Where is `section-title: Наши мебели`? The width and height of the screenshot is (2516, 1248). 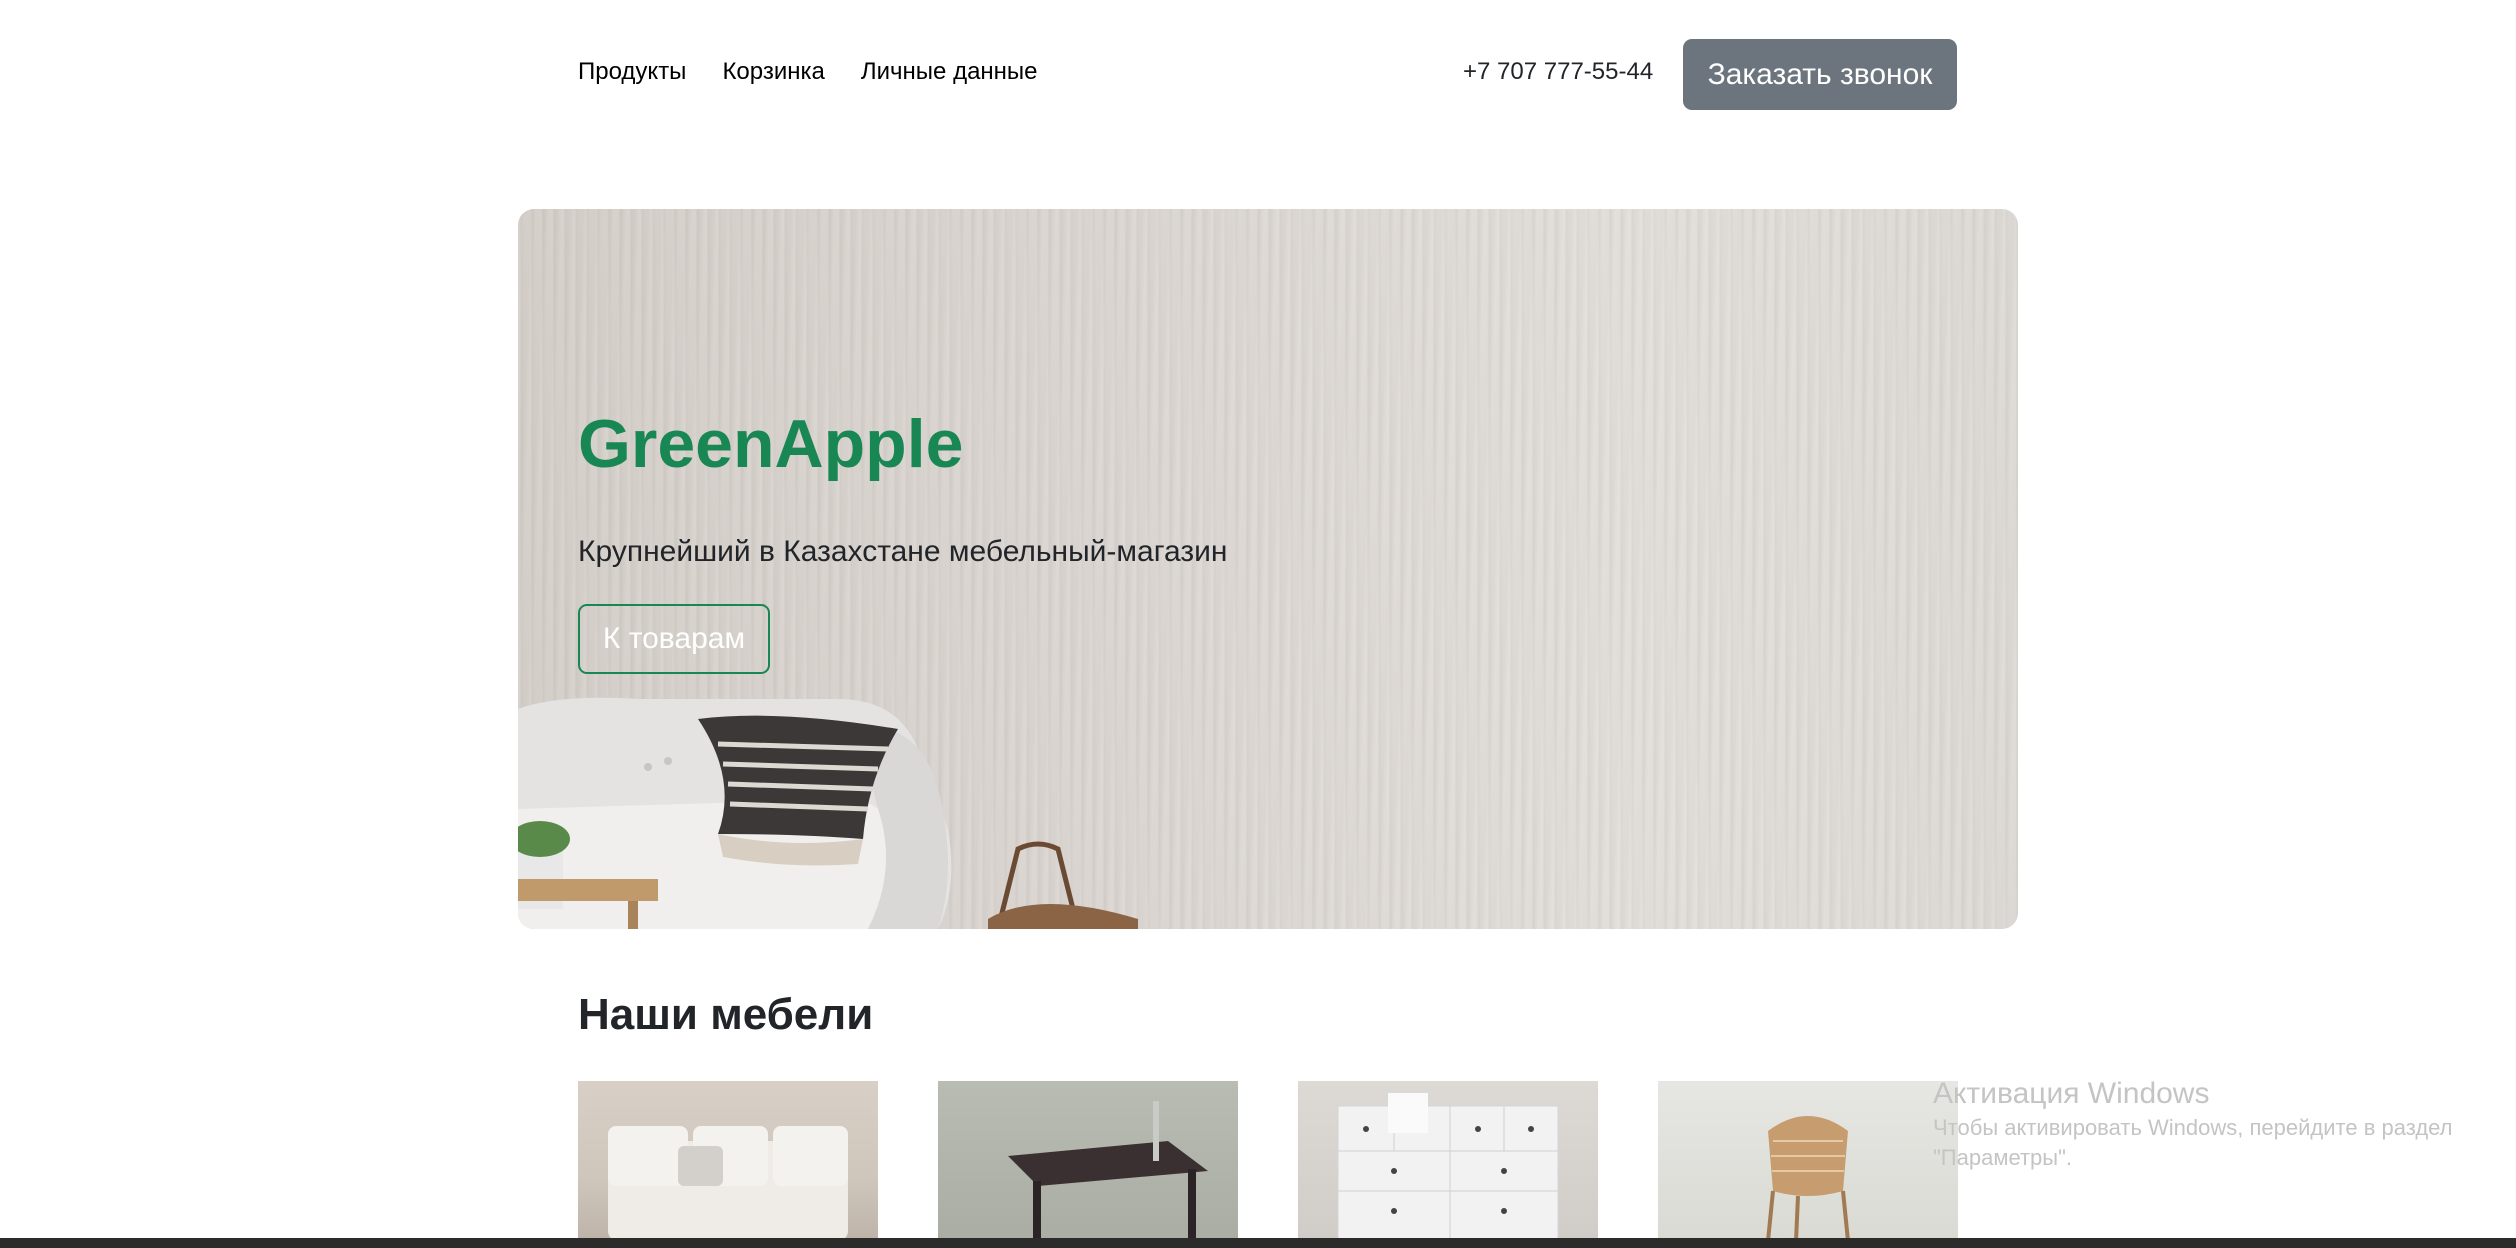
section-title: Наши мебели is located at coordinates (726, 1014).